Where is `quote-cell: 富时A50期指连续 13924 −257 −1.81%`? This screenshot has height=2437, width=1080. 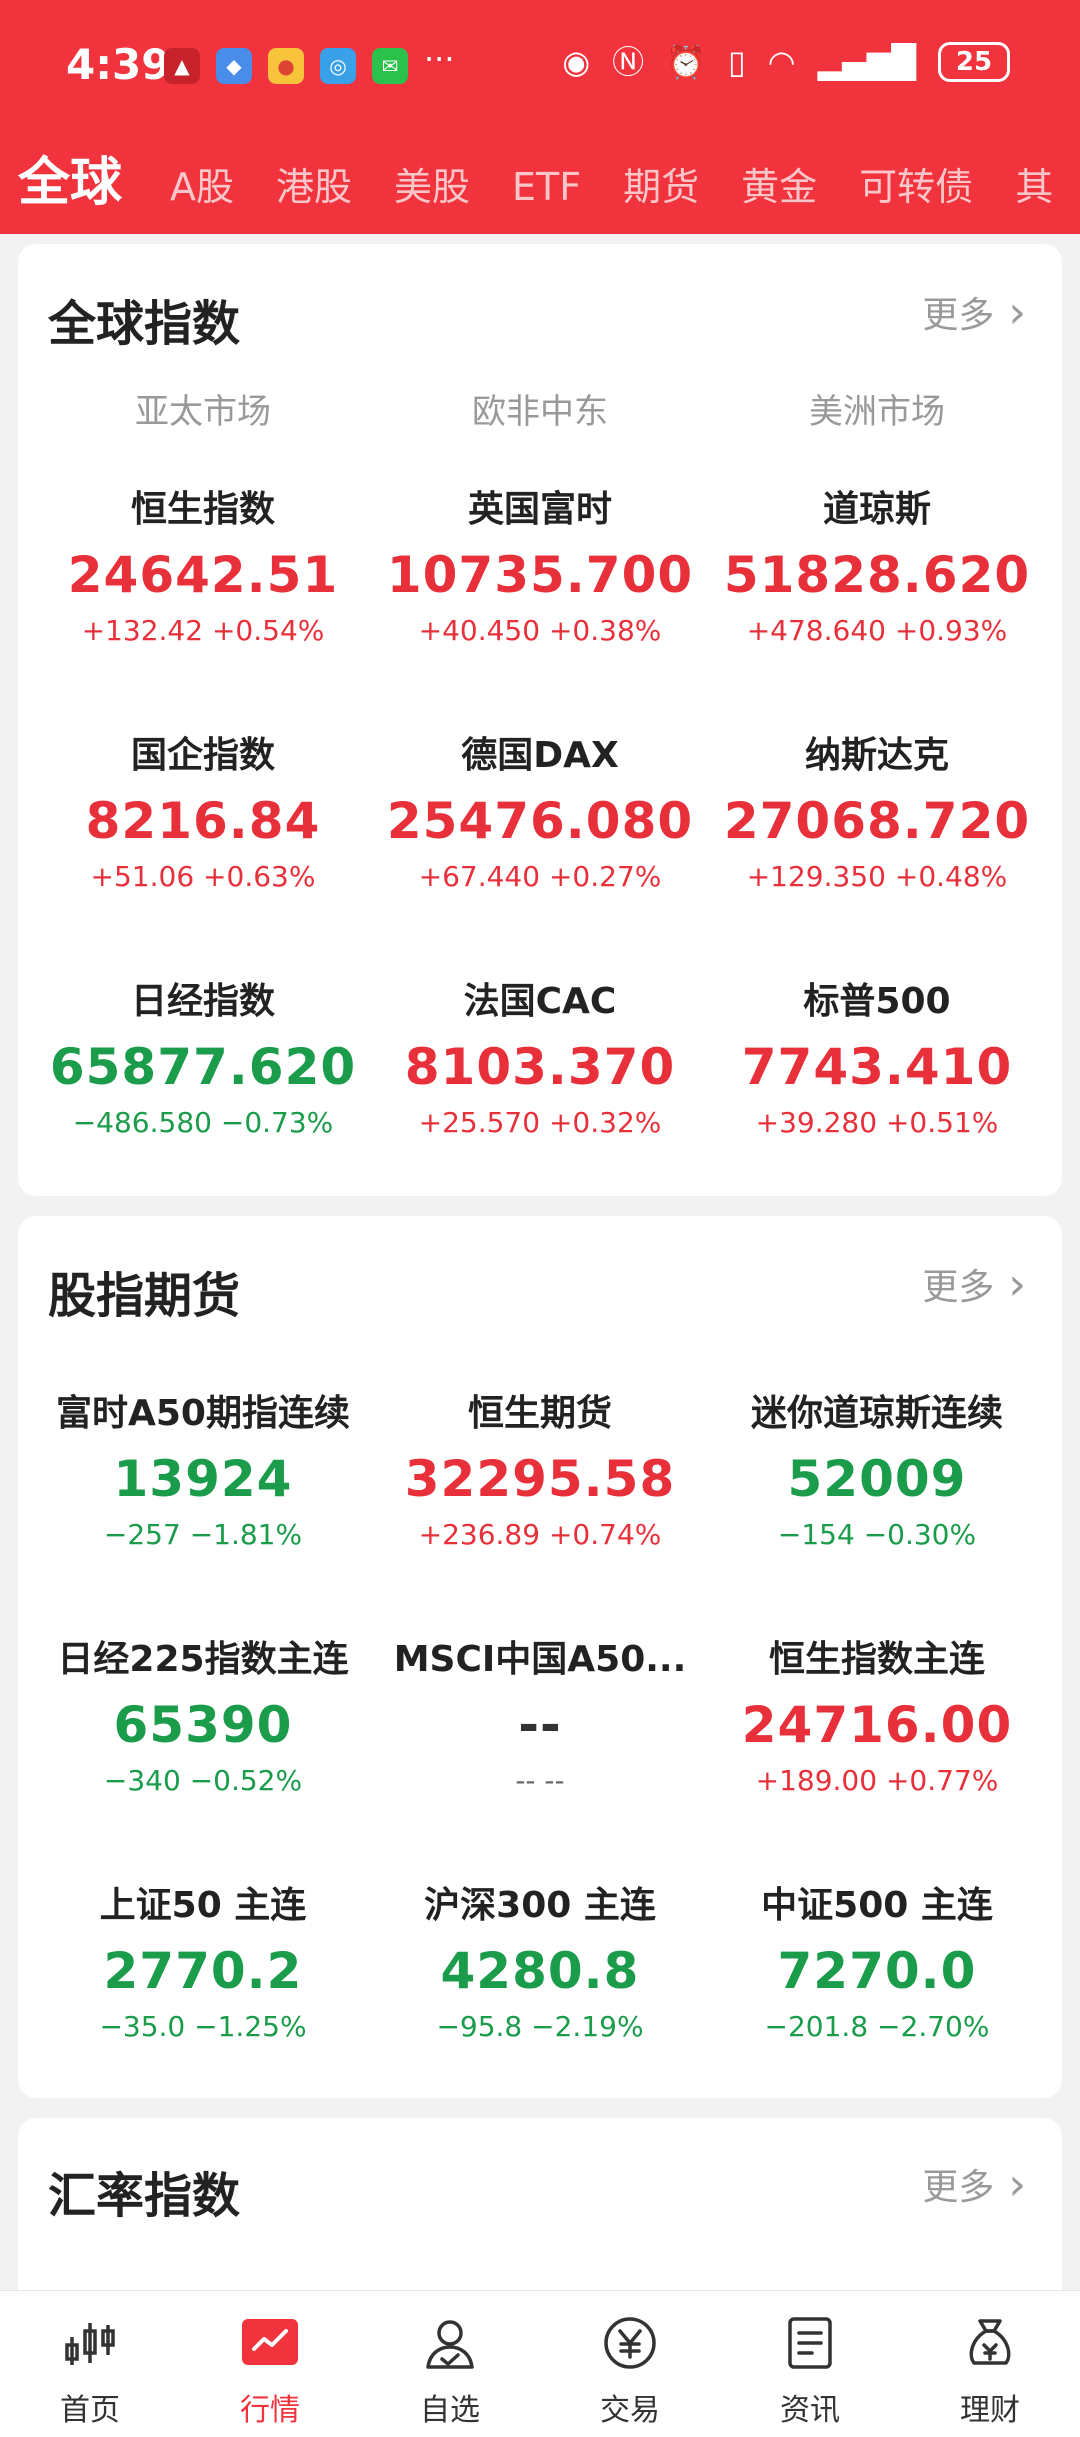
quote-cell: 富时A50期指连续 13924 −257 −1.81% is located at coordinates (203, 1467).